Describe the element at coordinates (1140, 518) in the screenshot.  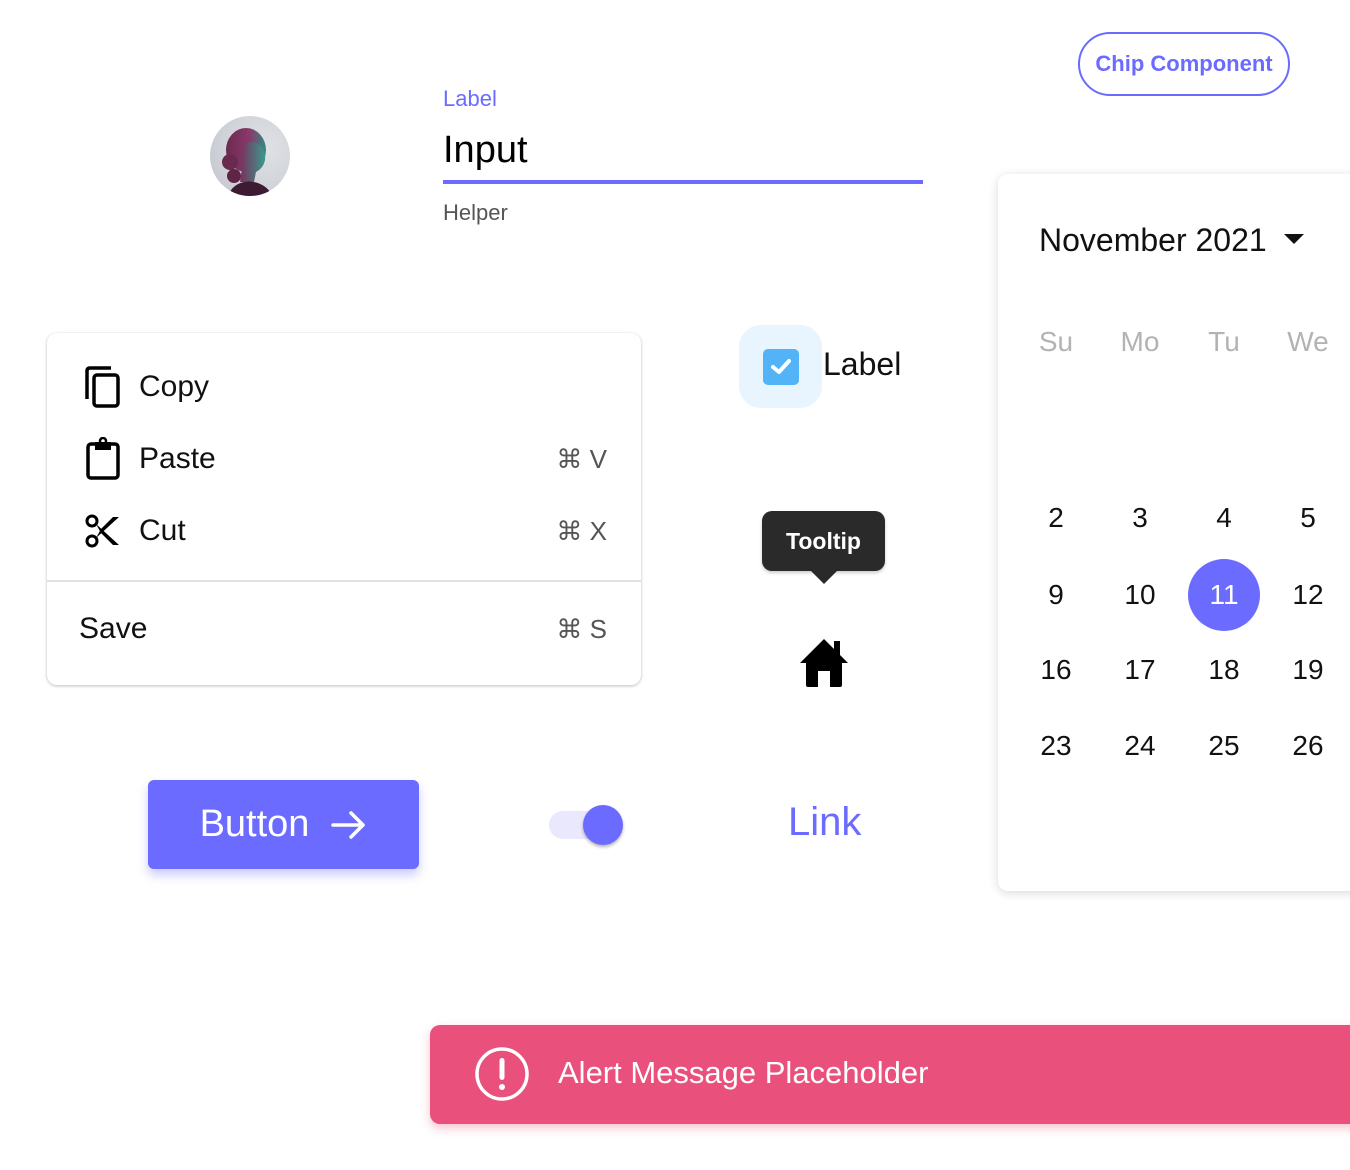
I see `calendar-day: 3` at that location.